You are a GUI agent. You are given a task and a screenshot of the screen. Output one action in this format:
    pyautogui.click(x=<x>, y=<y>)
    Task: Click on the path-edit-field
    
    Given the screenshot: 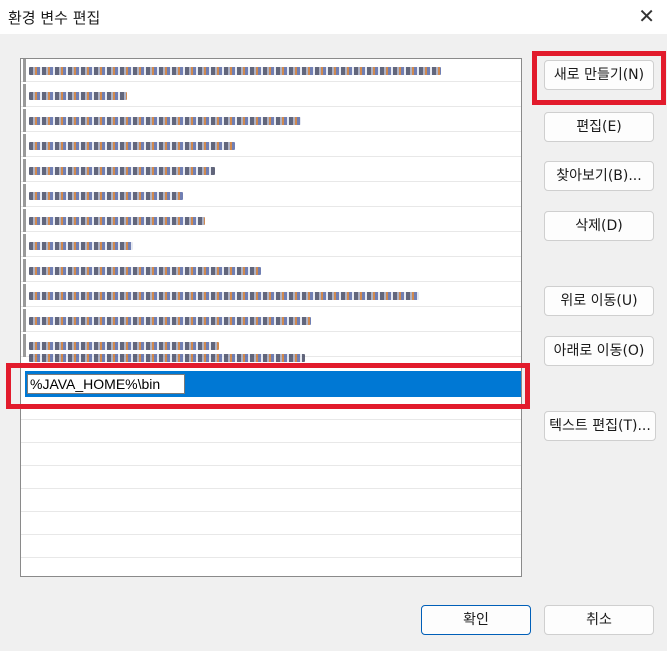 What is the action you would take?
    pyautogui.click(x=106, y=384)
    